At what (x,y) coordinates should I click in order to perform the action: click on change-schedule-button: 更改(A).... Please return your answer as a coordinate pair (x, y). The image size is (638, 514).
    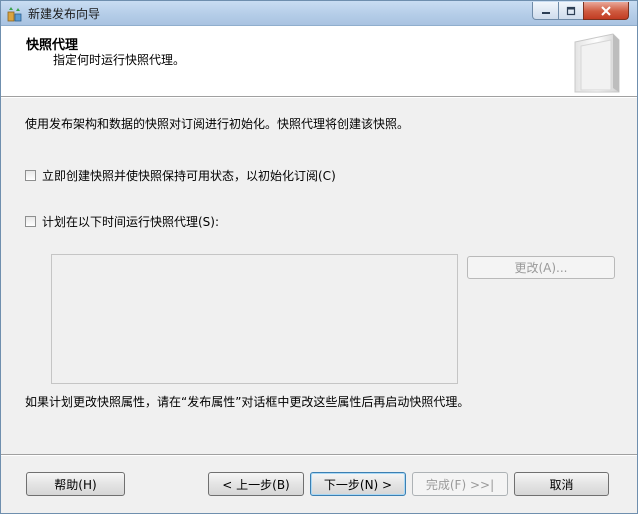
    Looking at the image, I should click on (541, 267).